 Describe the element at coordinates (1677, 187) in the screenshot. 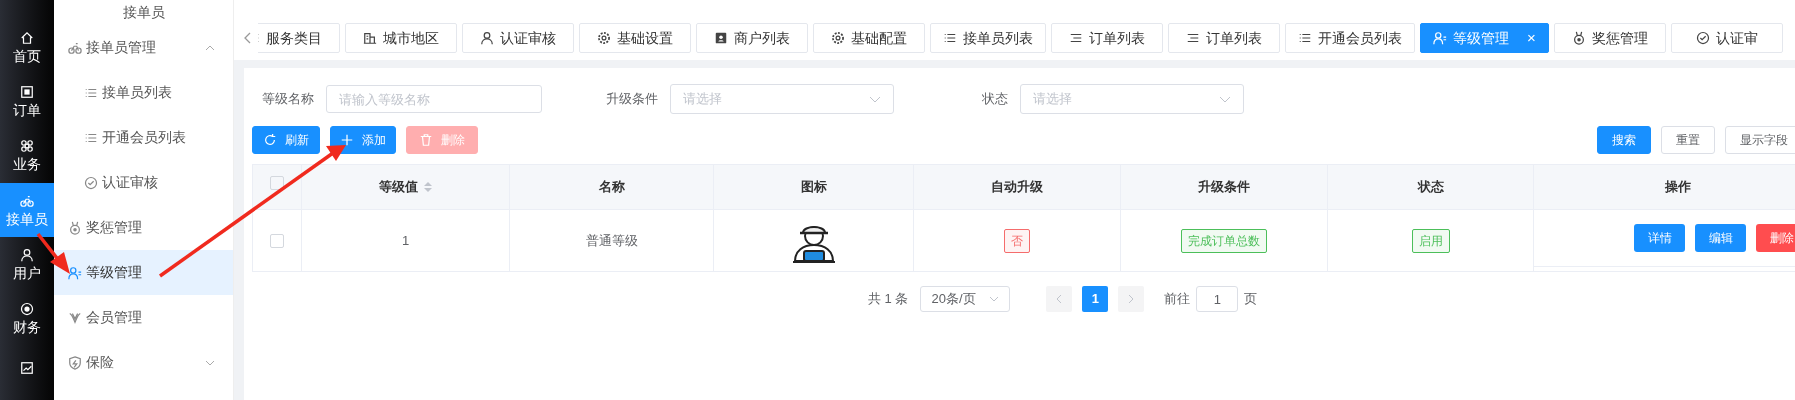

I see `column-header: 操作` at that location.